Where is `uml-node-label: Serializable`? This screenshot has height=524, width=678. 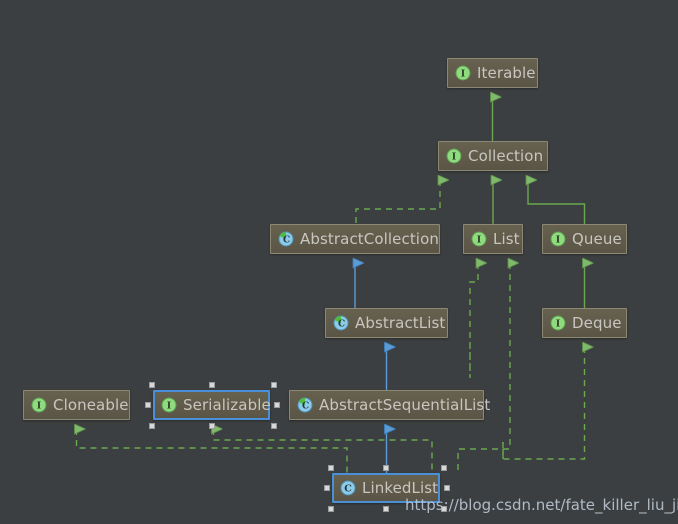 uml-node-label: Serializable is located at coordinates (227, 404).